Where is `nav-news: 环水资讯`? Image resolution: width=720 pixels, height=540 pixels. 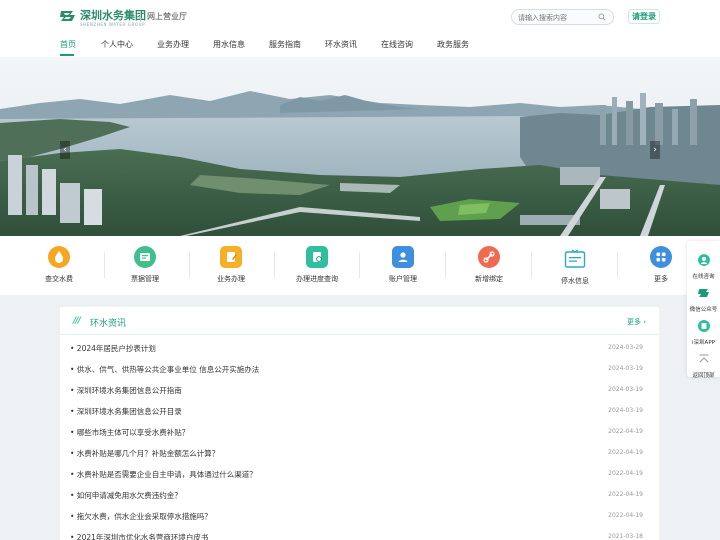
nav-news: 环水资讯 is located at coordinates (341, 44).